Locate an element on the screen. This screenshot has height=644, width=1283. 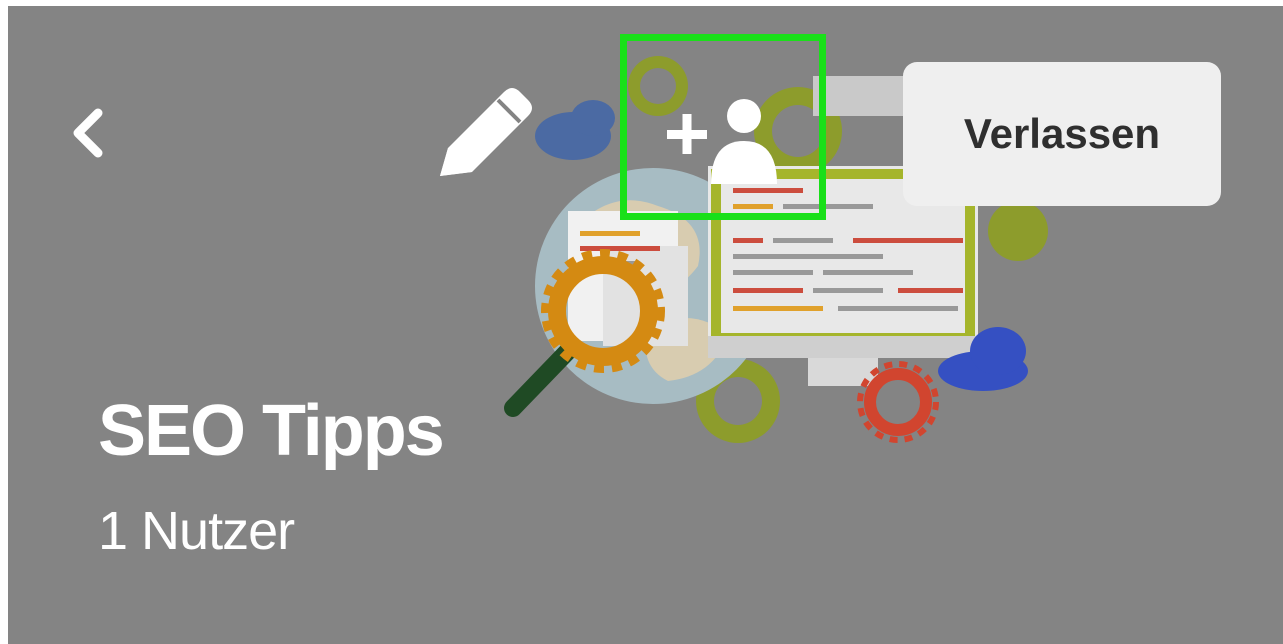
edit-group-button is located at coordinates (477, 133).